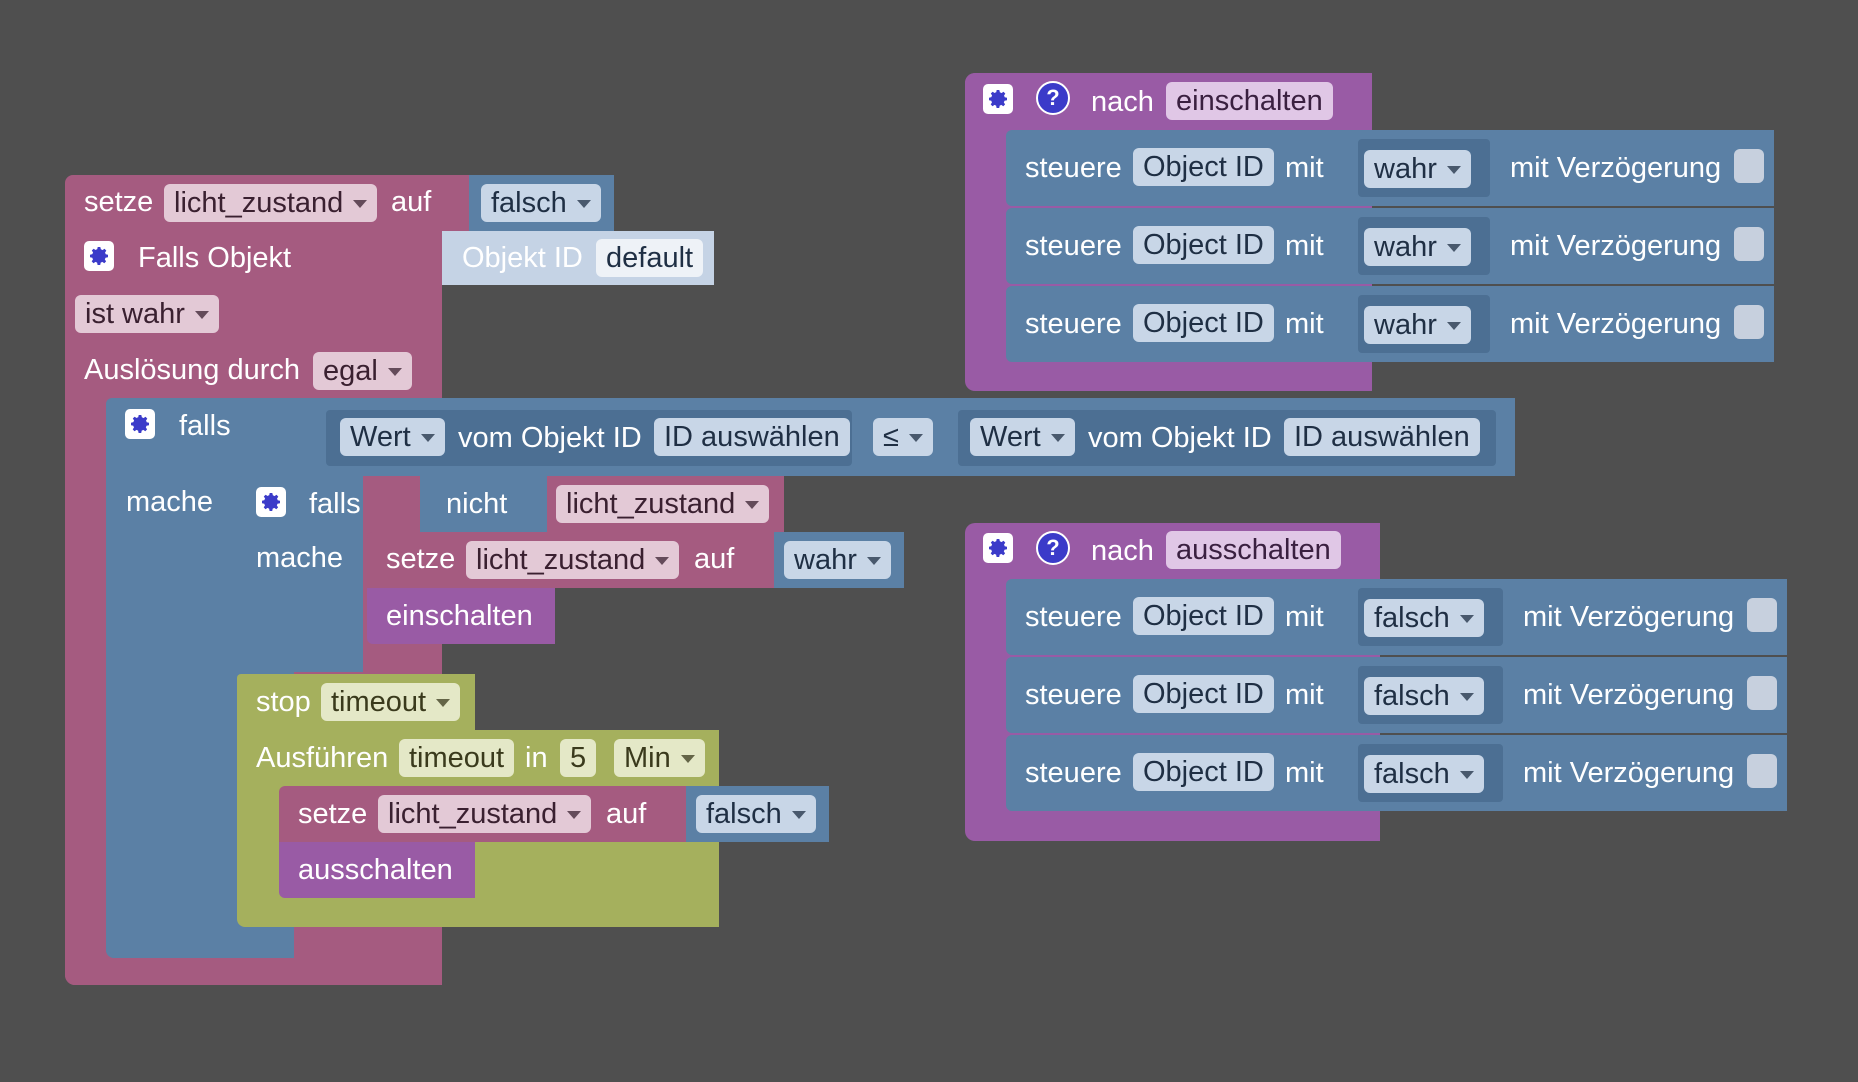 This screenshot has width=1858, height=1082. Describe the element at coordinates (457, 758) in the screenshot. I see `timeout-name-field: timeout` at that location.